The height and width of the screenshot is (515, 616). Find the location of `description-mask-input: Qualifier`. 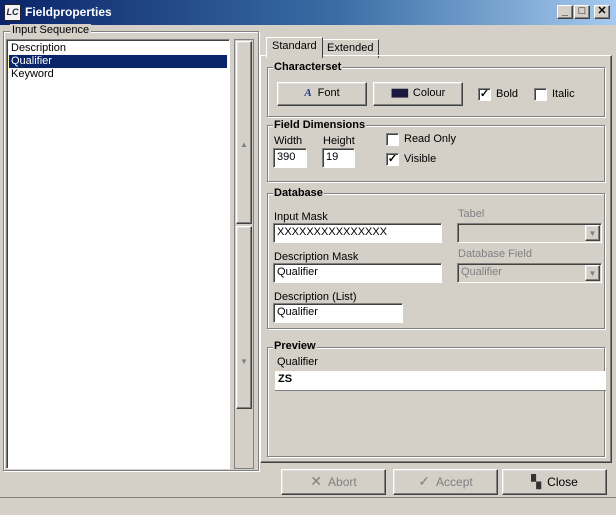

description-mask-input: Qualifier is located at coordinates (357, 273).